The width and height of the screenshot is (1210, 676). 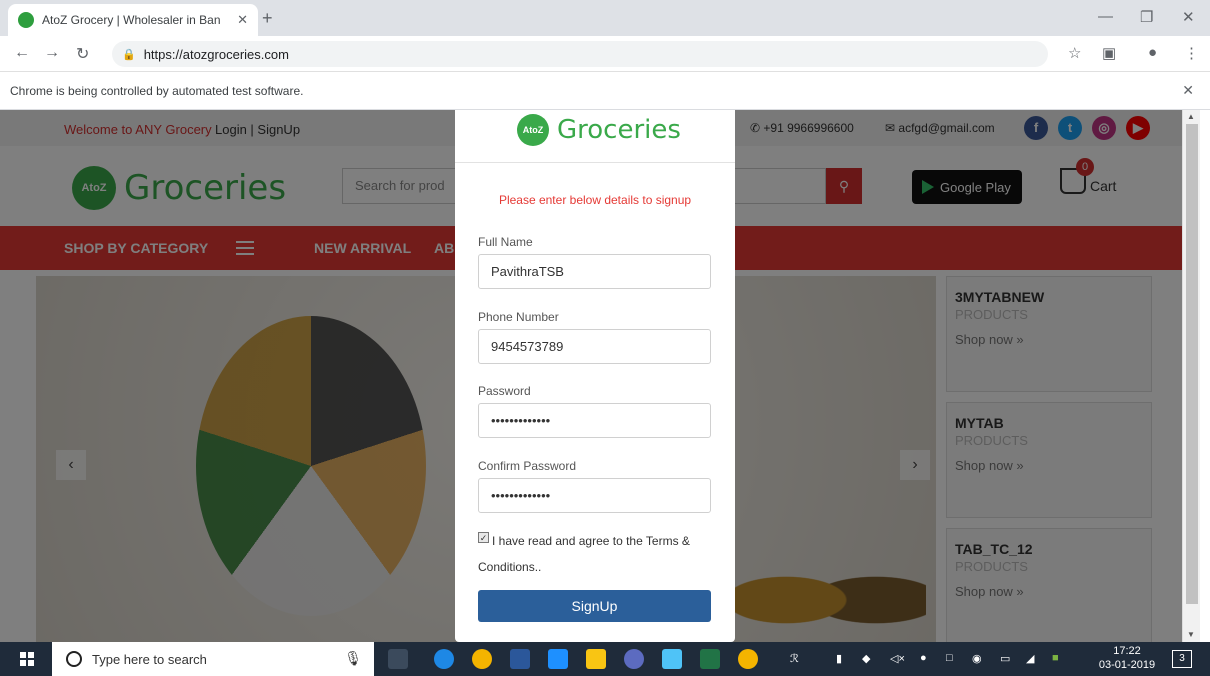 I want to click on browser-tab: AtoZ Grocery | Wholesaler in Ban ✕, so click(x=133, y=20).